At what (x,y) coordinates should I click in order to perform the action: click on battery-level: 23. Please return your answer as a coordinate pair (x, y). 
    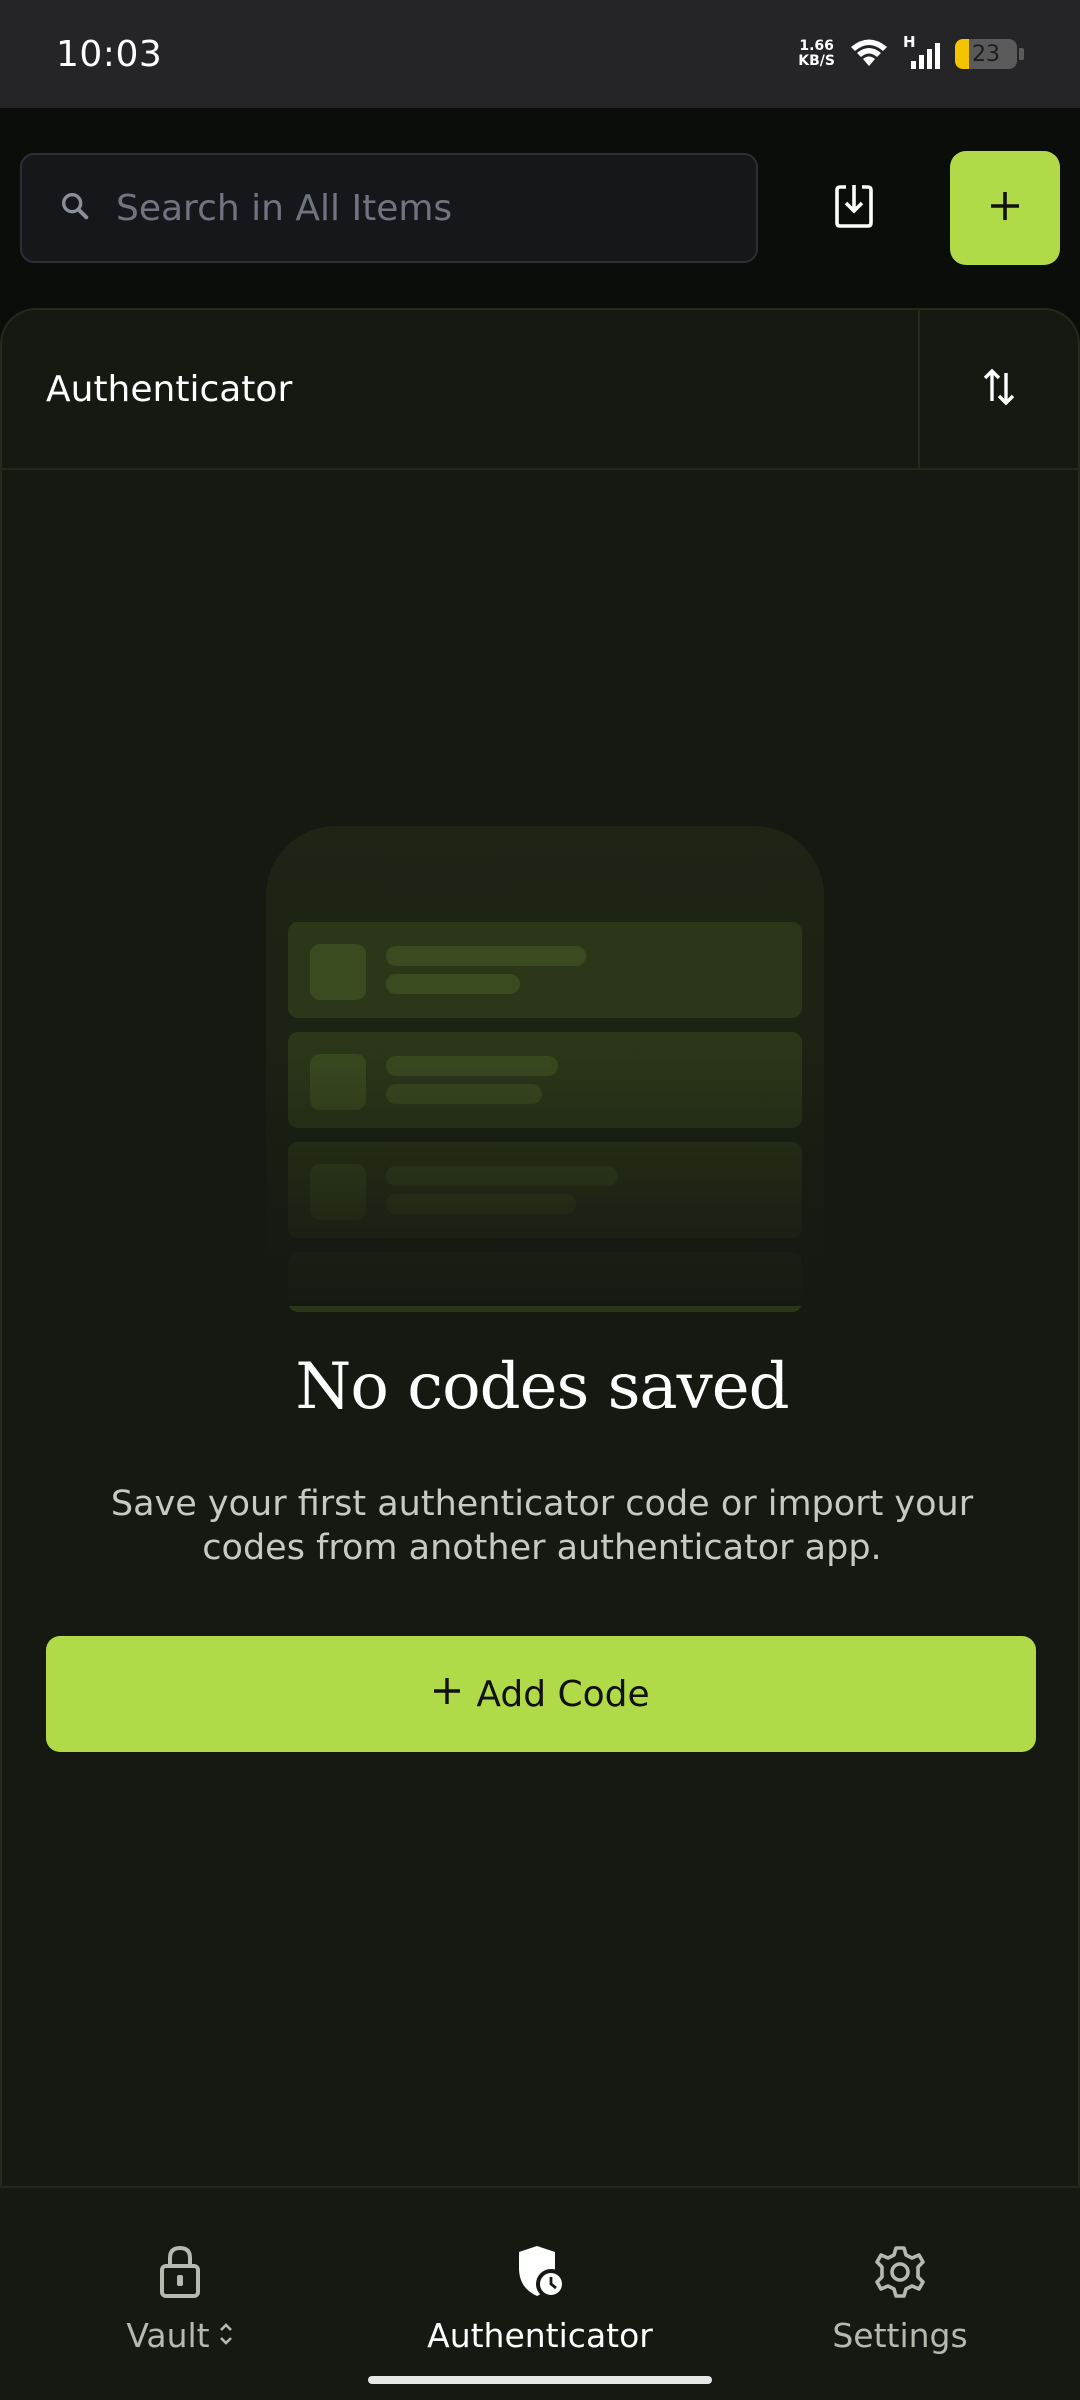
    Looking at the image, I should click on (986, 54).